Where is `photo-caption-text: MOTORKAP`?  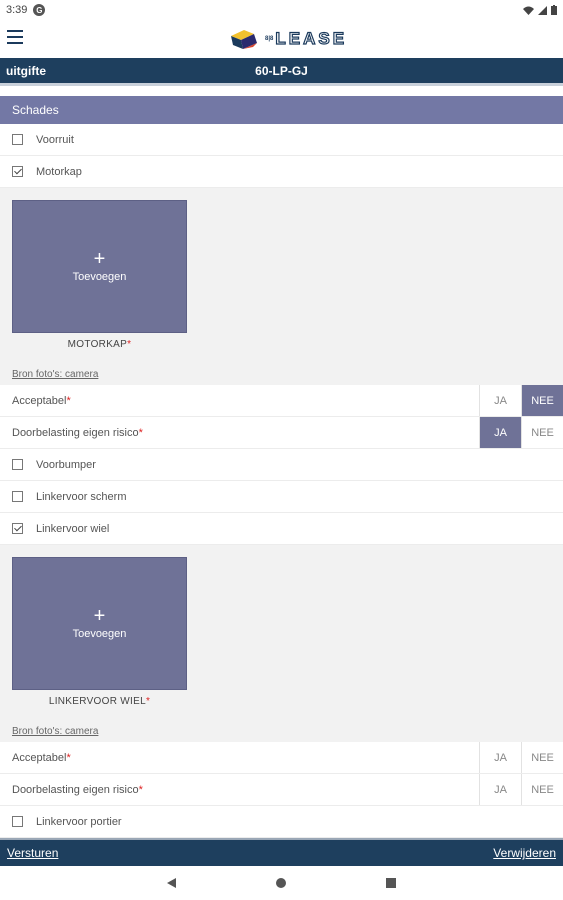 photo-caption-text: MOTORKAP is located at coordinates (97, 344).